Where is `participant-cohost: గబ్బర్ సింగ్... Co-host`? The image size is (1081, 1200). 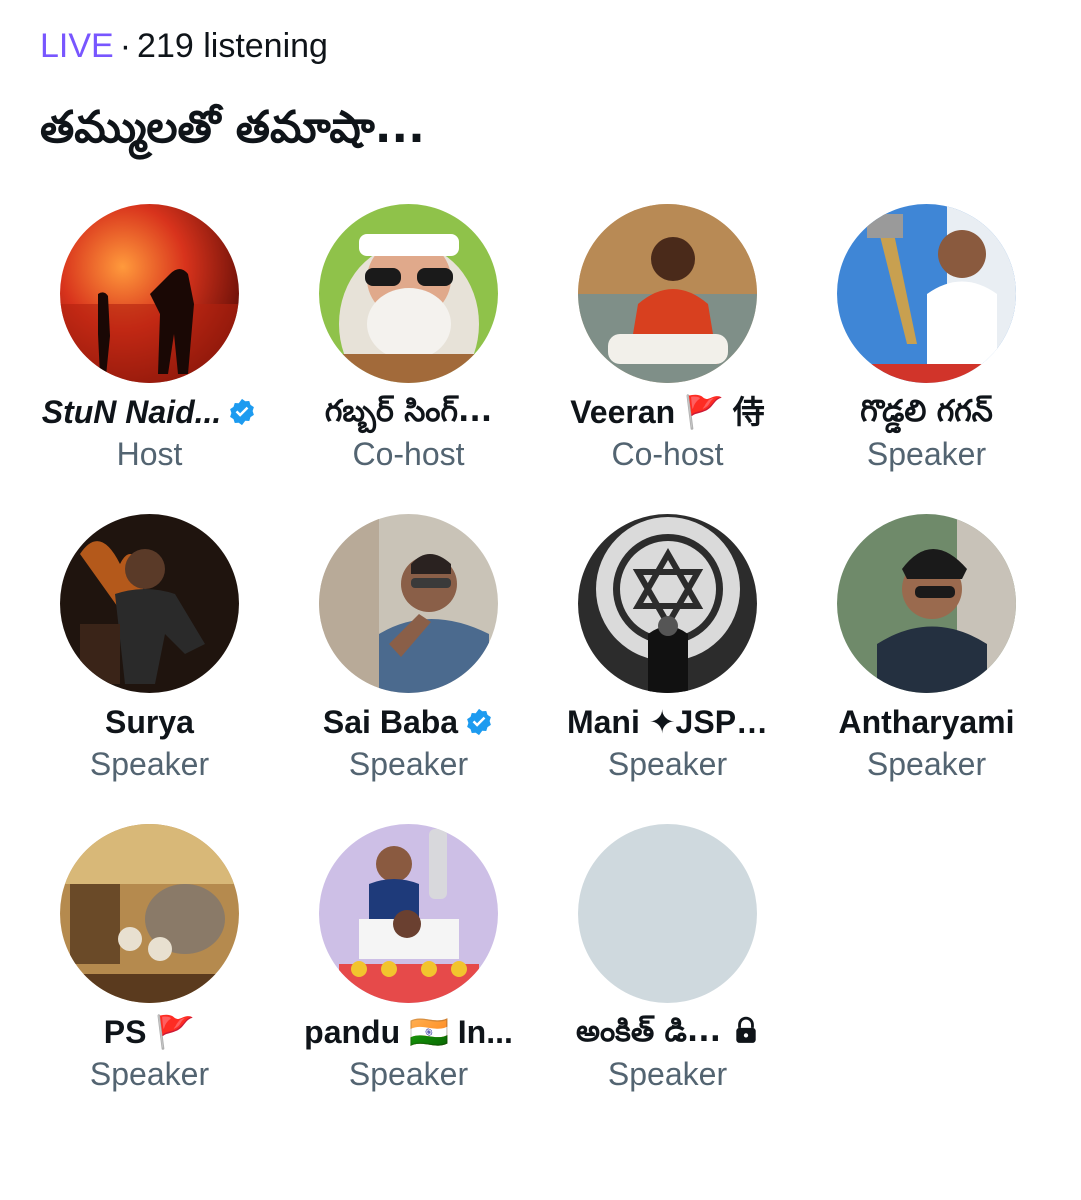
participant-cohost: గబ్బర్ సింగ్... Co-host is located at coordinates (408, 349).